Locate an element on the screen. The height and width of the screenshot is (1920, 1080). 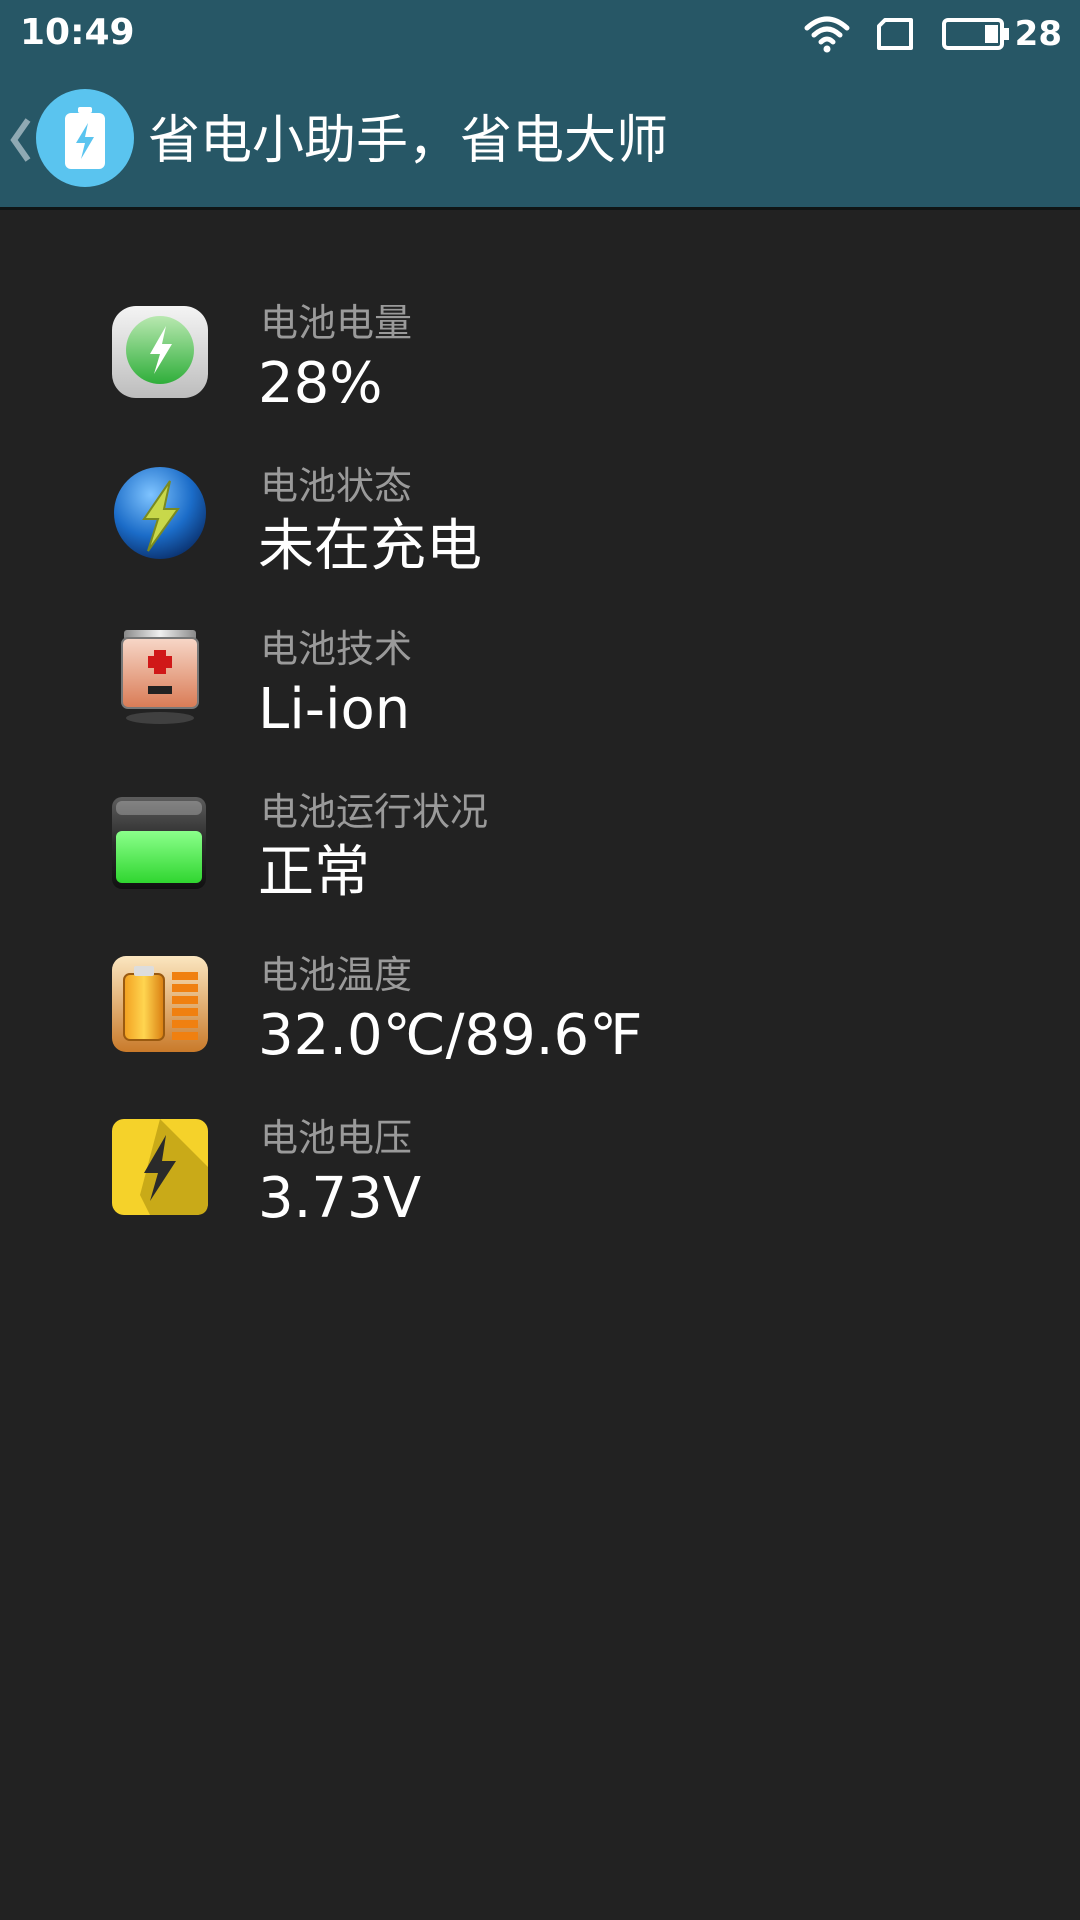
row-value: Li-ion is located at coordinates (334, 709).